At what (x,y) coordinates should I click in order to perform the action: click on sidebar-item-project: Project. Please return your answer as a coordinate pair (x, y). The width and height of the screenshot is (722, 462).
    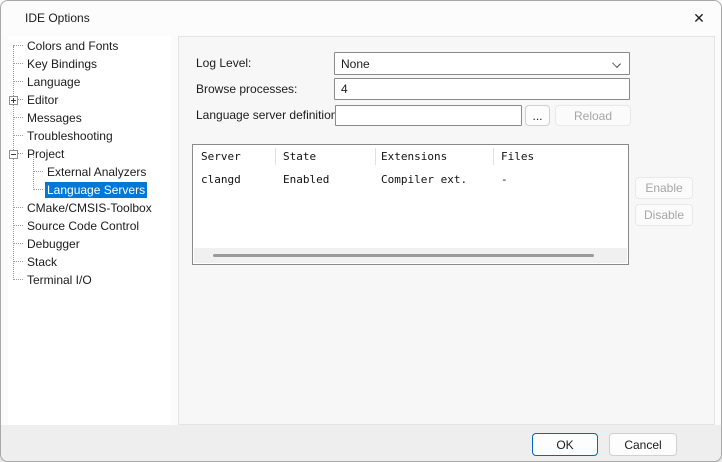
    Looking at the image, I should click on (89, 154).